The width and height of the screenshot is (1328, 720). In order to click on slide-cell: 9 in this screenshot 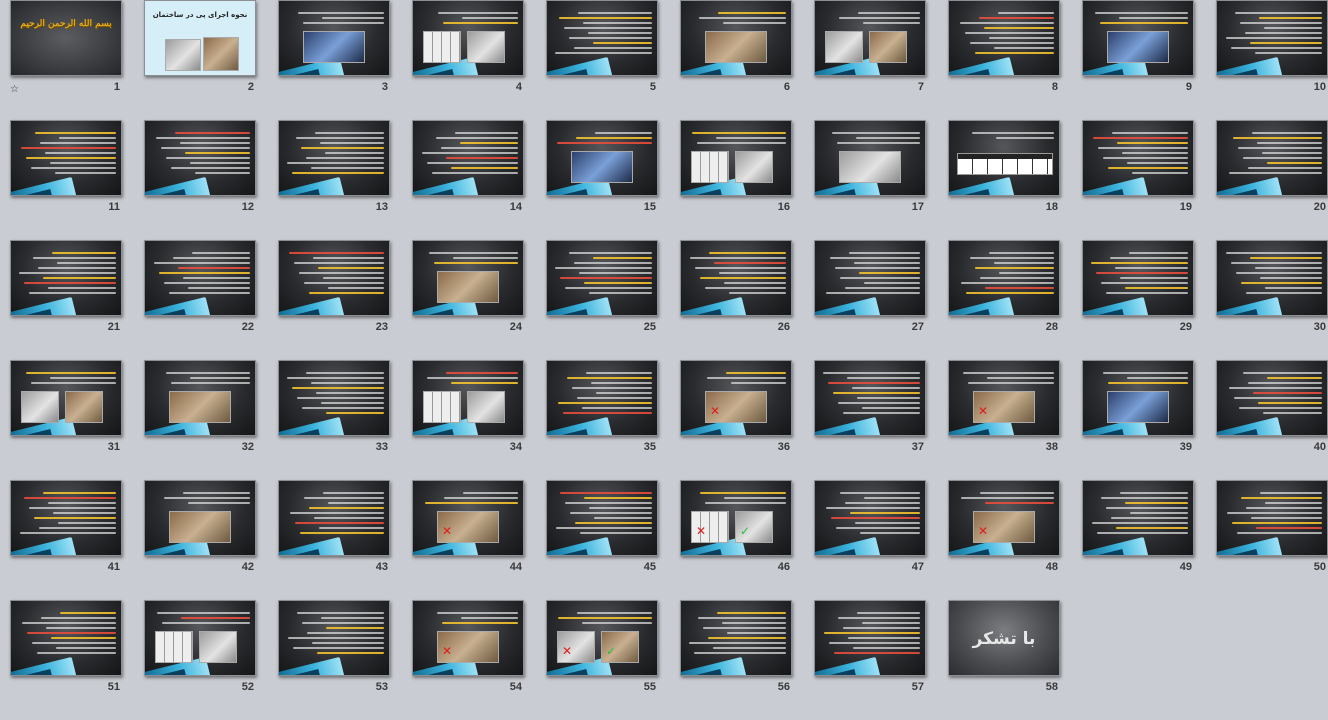, I will do `click(1141, 60)`.